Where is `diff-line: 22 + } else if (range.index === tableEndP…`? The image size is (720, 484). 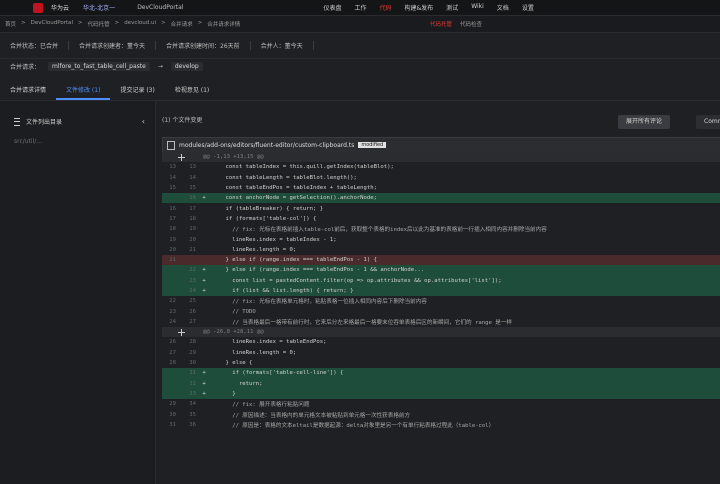 diff-line: 22 + } else if (range.index === tableEndP… is located at coordinates (441, 270).